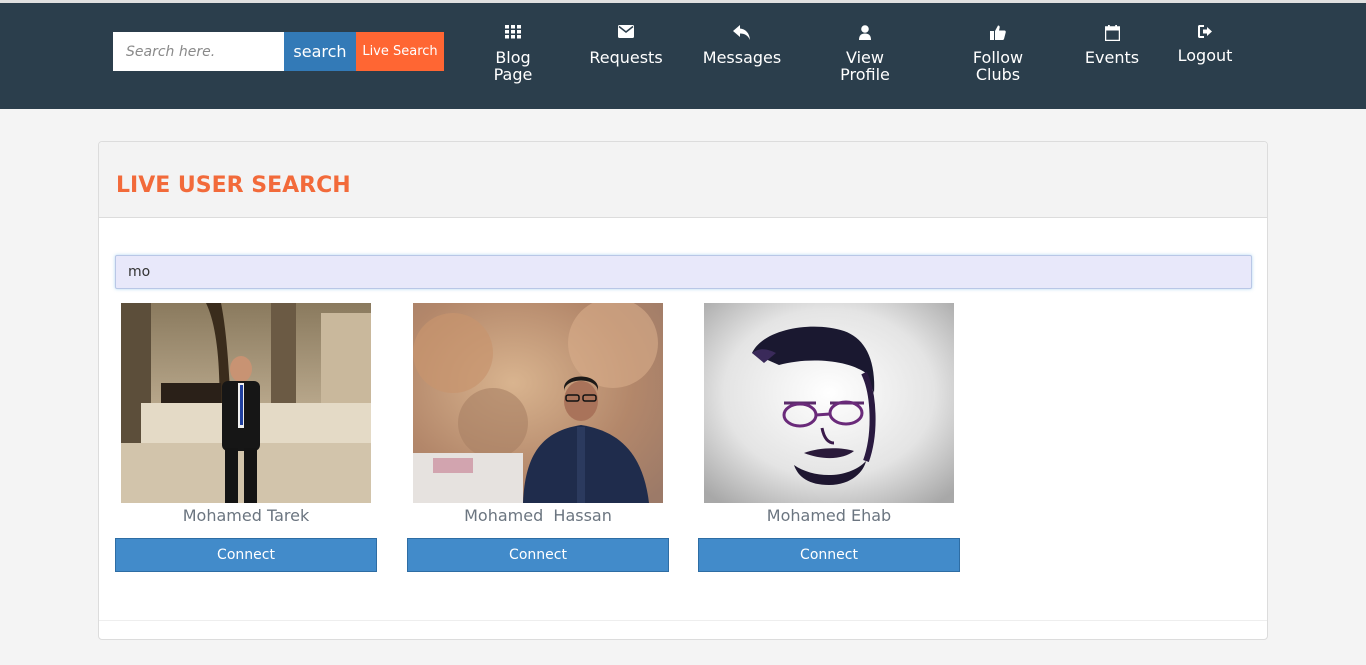  Describe the element at coordinates (1112, 45) in the screenshot. I see `nav-events: Events` at that location.